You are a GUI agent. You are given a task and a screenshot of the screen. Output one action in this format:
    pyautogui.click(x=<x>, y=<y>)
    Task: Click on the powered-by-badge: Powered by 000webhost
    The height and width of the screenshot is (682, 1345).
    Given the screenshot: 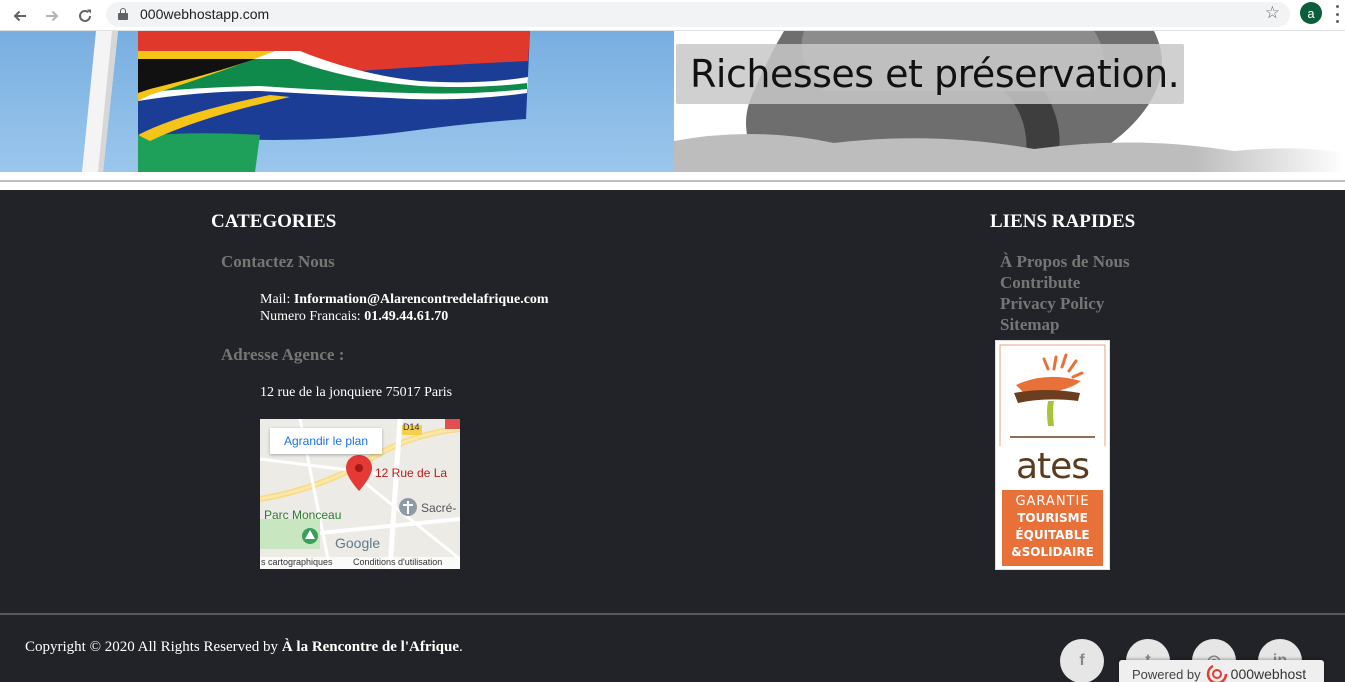 What is the action you would take?
    pyautogui.click(x=1221, y=671)
    